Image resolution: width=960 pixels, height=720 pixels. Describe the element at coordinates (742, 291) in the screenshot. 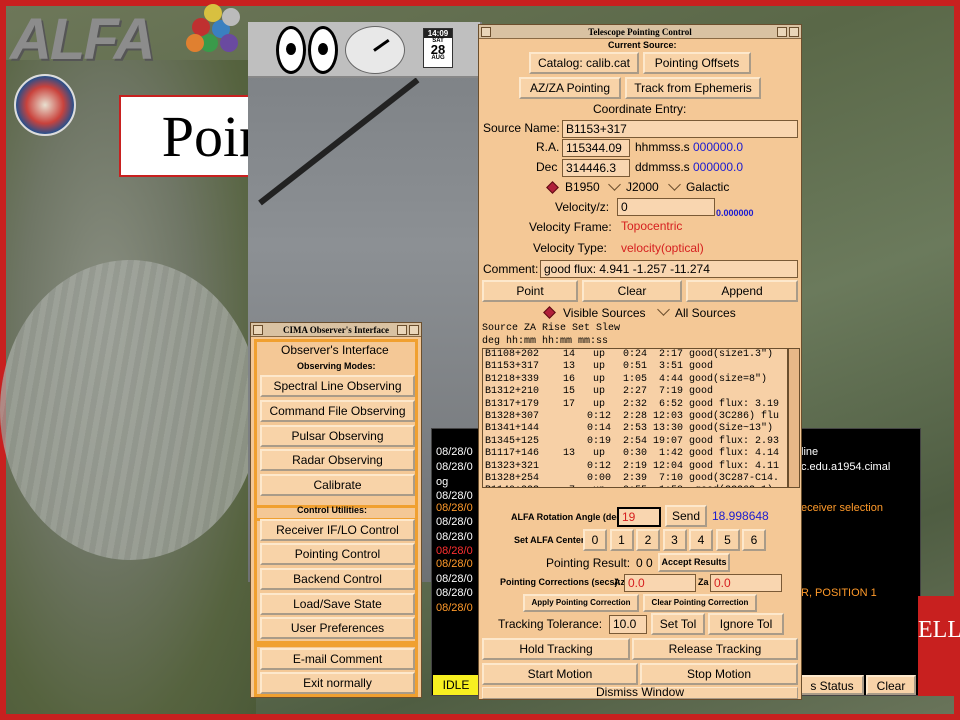

I see `append-button: Append` at that location.